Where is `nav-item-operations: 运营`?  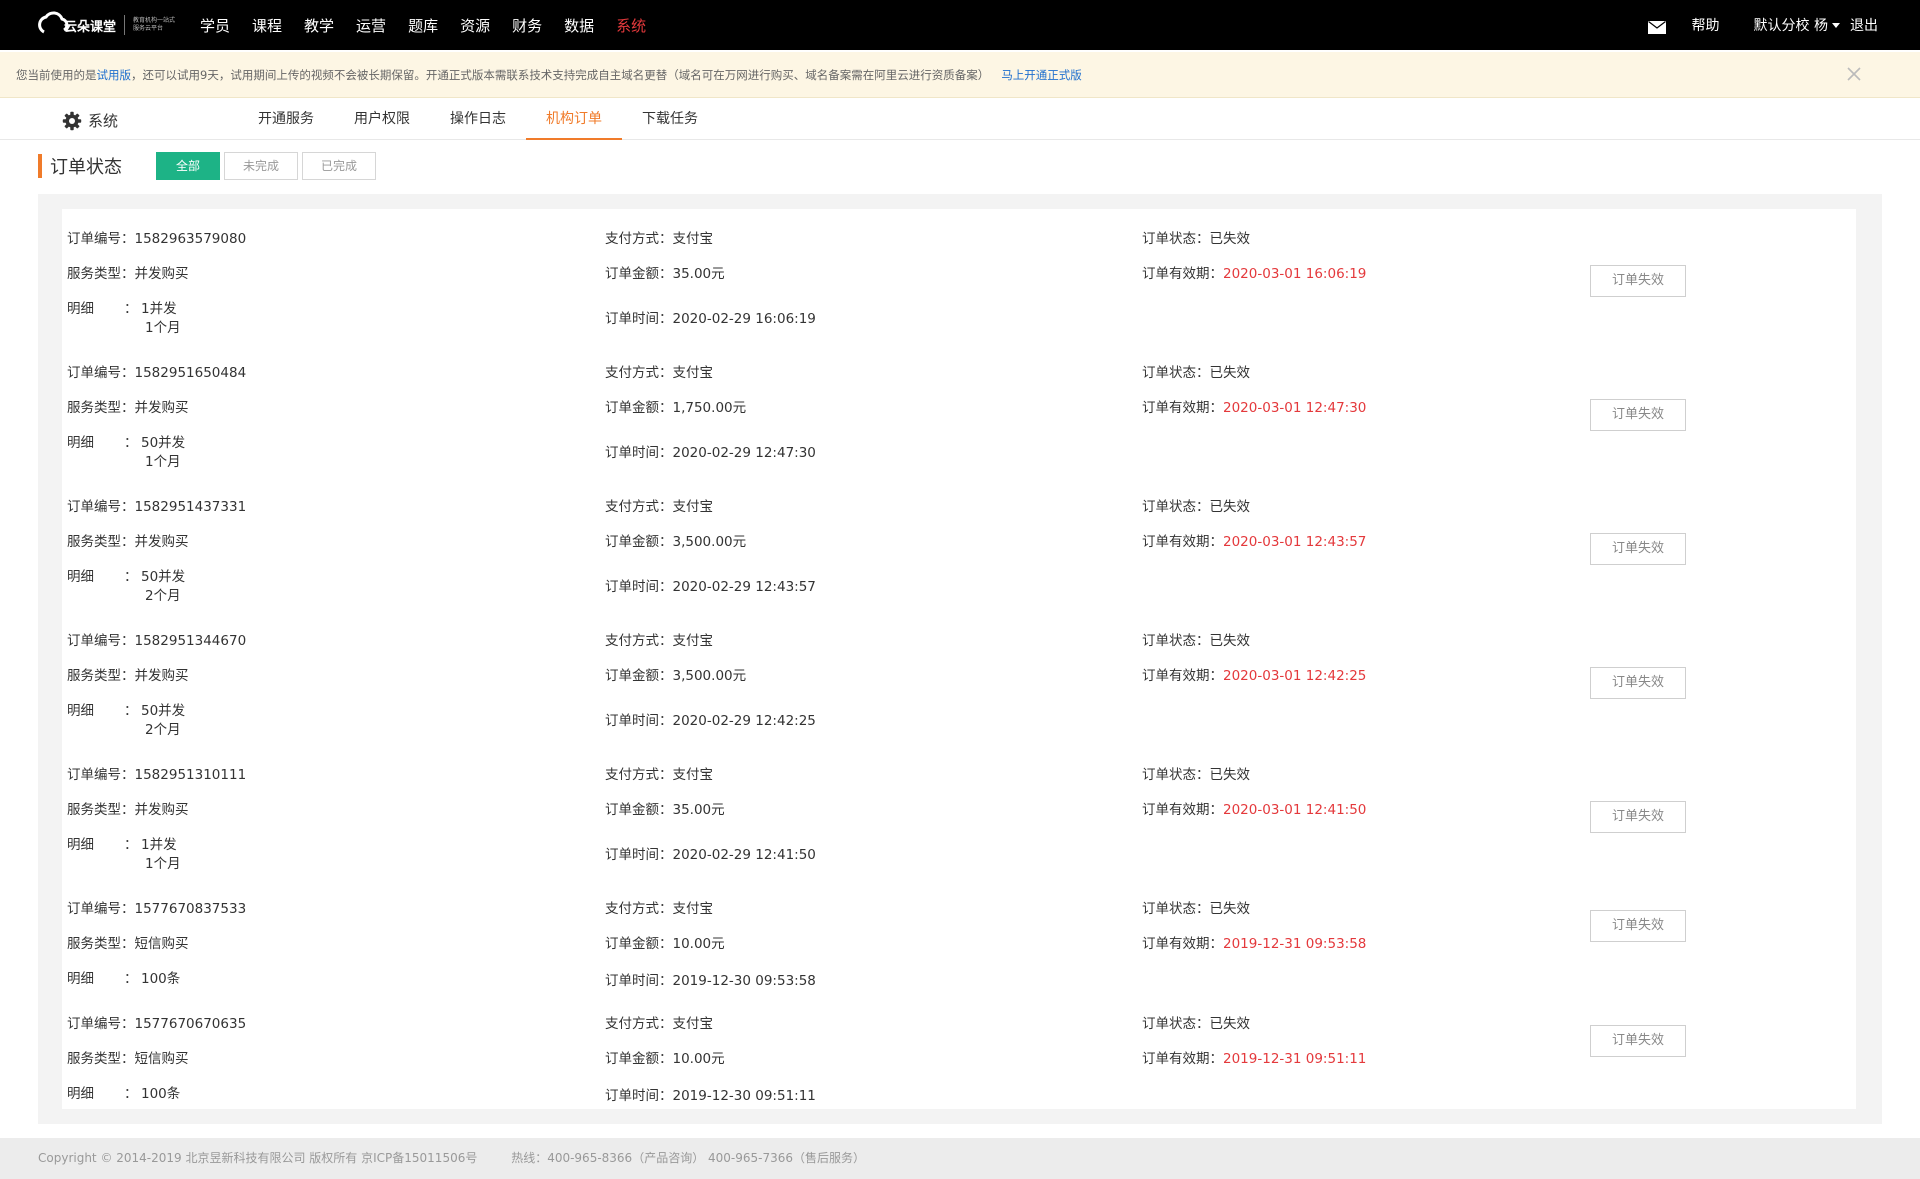
nav-item-operations: 运营 is located at coordinates (371, 25).